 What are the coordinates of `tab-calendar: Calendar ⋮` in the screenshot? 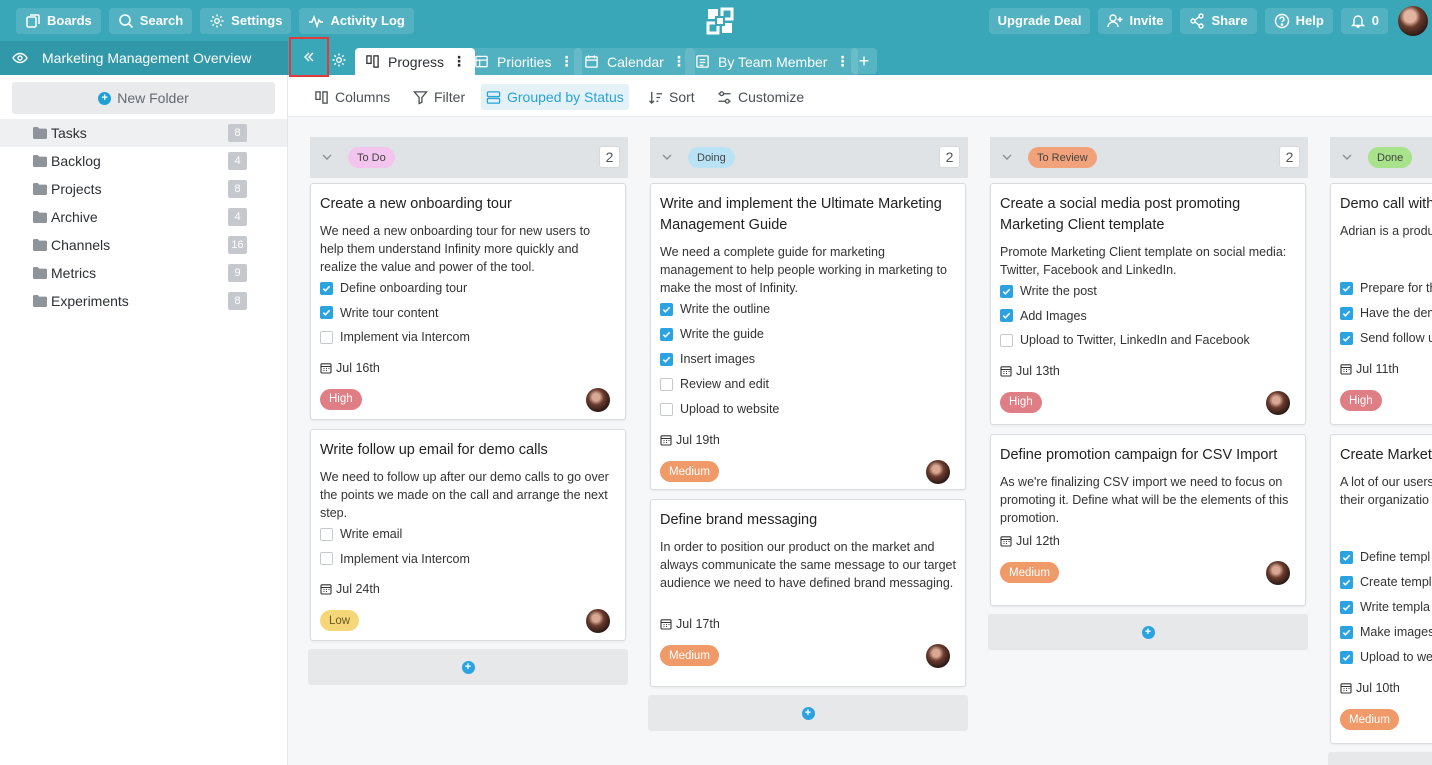 It's located at (634, 61).